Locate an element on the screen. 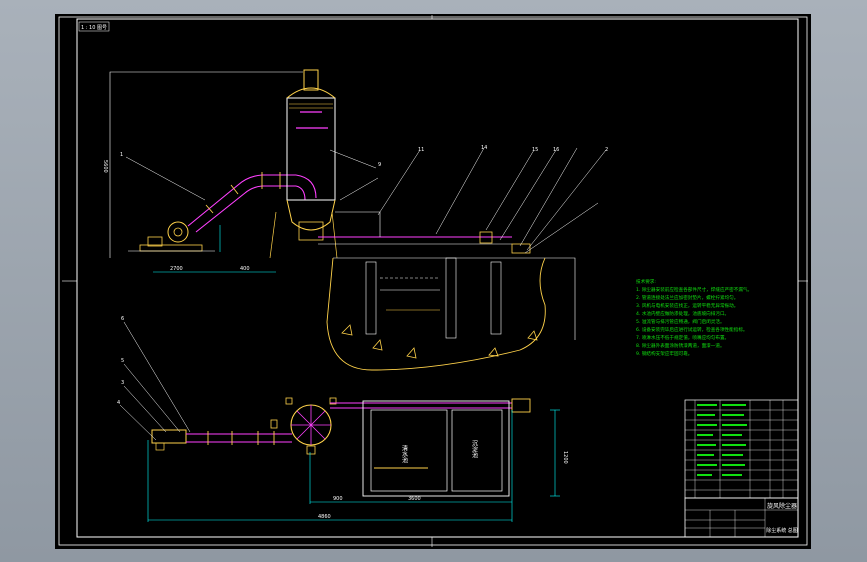  note-8: 8. 除尘器外表面涂防锈漆两道，面漆一道。 is located at coordinates (680, 345).